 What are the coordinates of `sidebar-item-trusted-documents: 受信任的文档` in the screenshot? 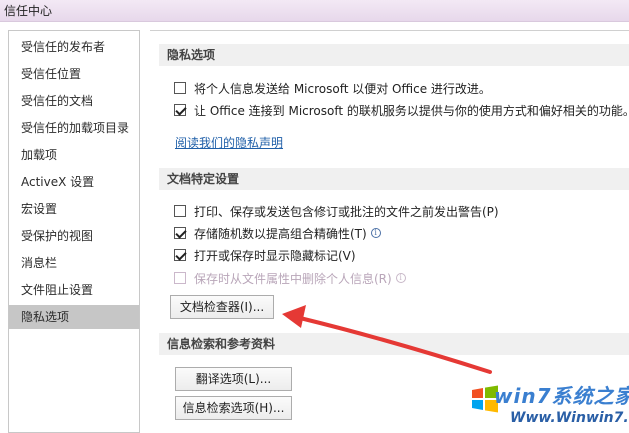 It's located at (74, 101).